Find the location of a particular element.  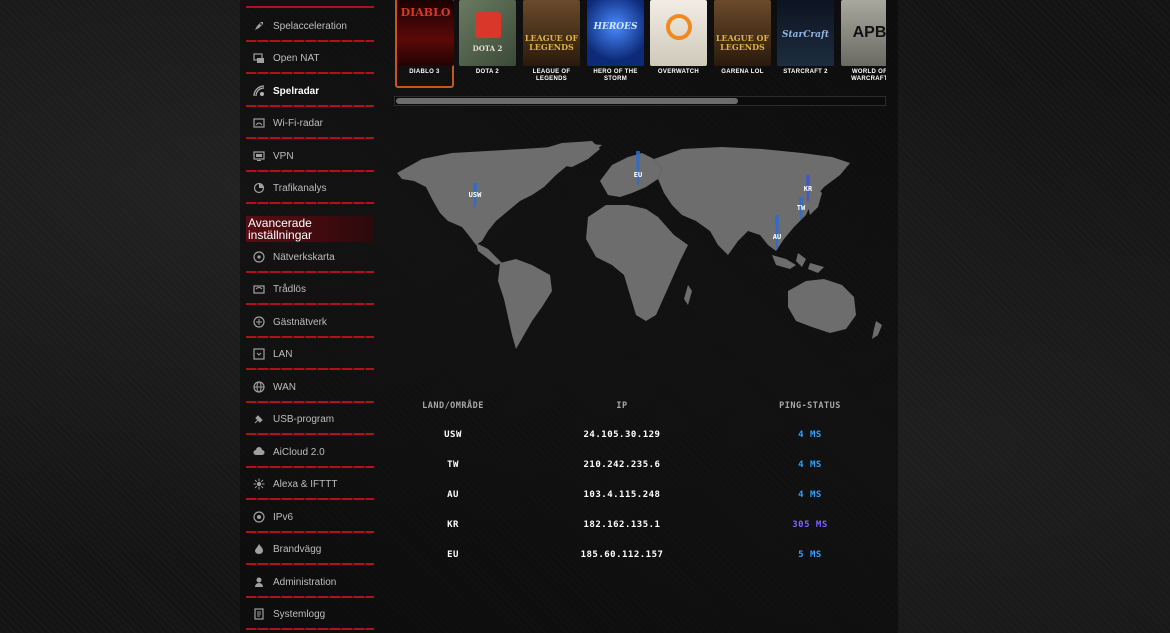

sidebar-item-spelacceleration: Spelacceleration is located at coordinates (310, 26).